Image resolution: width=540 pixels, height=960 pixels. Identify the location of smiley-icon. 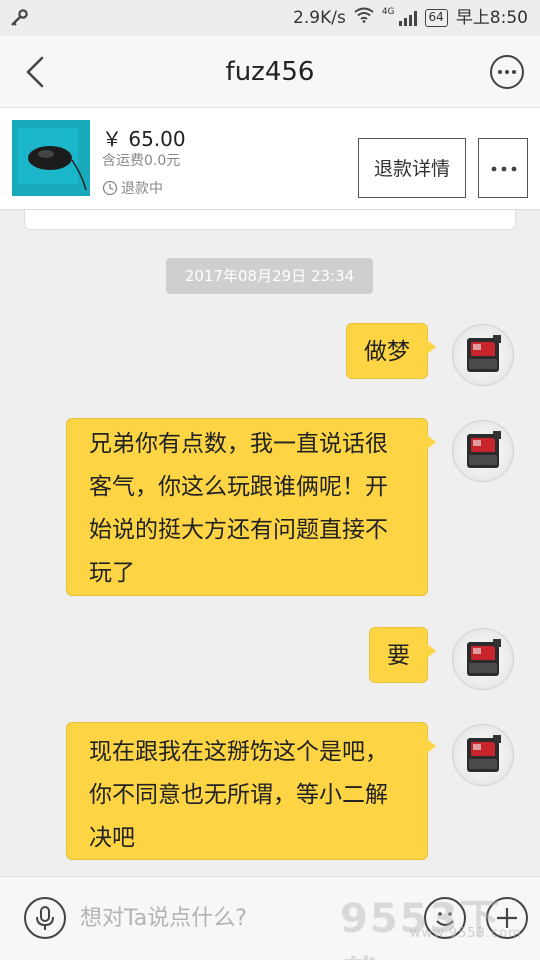
(445, 919).